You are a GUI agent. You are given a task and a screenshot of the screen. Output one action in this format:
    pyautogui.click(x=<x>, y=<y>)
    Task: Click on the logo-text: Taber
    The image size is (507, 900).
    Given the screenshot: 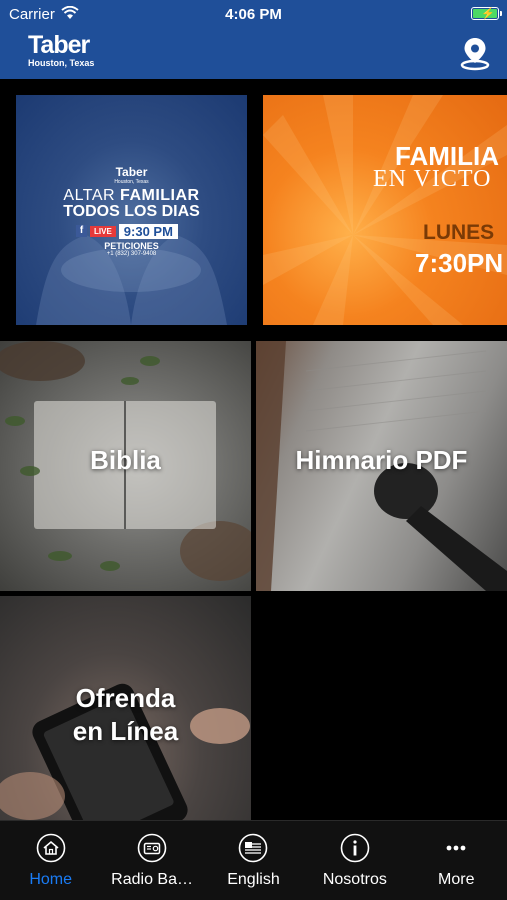 What is the action you would take?
    pyautogui.click(x=59, y=45)
    